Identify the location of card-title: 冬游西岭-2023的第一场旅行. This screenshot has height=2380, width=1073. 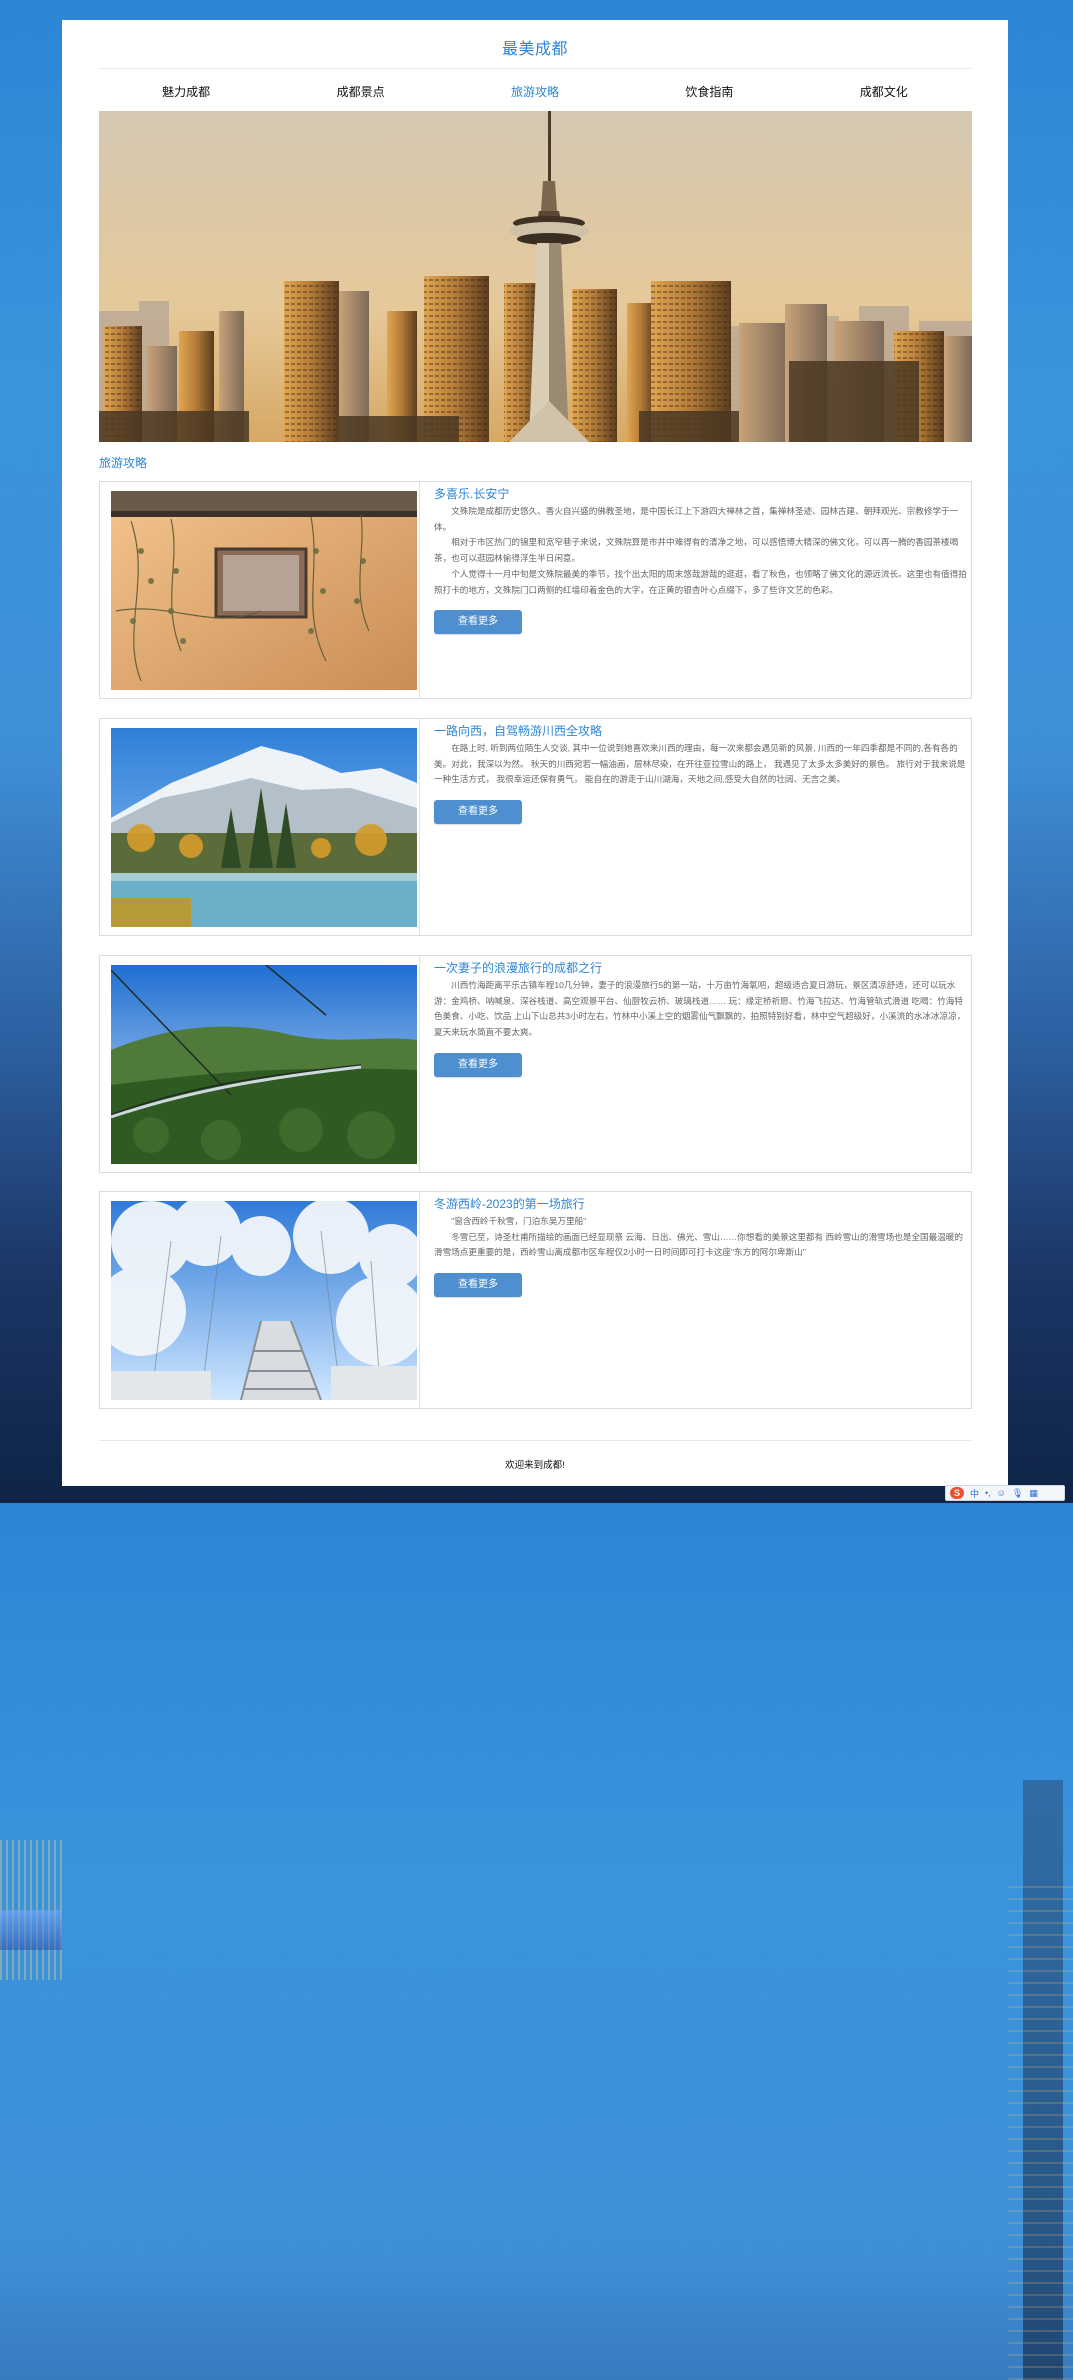
(702, 1204).